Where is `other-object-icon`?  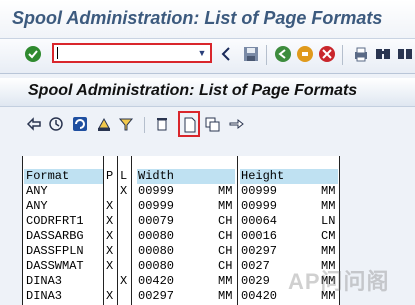 other-object-icon is located at coordinates (34, 124).